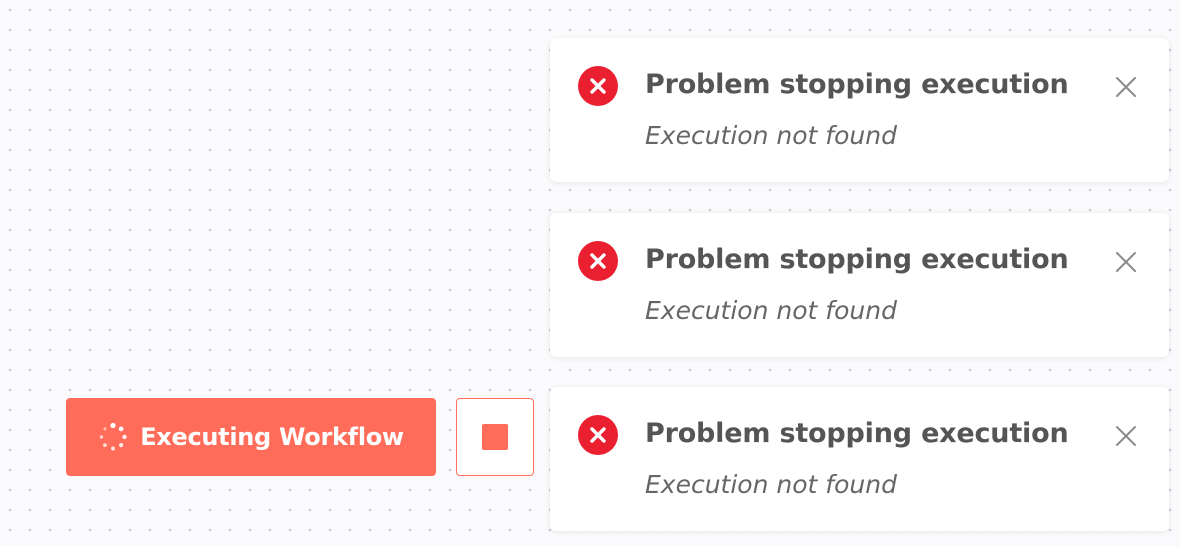 The image size is (1180, 546). Describe the element at coordinates (272, 437) in the screenshot. I see `execute-workflow-label: Executing Workflow` at that location.